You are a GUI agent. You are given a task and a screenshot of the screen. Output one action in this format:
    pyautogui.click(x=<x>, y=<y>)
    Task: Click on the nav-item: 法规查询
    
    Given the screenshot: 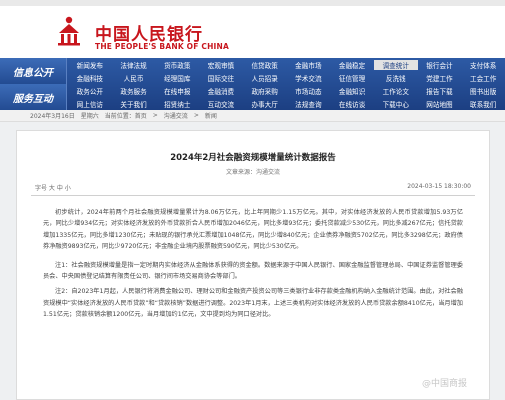 What is the action you would take?
    pyautogui.click(x=309, y=104)
    